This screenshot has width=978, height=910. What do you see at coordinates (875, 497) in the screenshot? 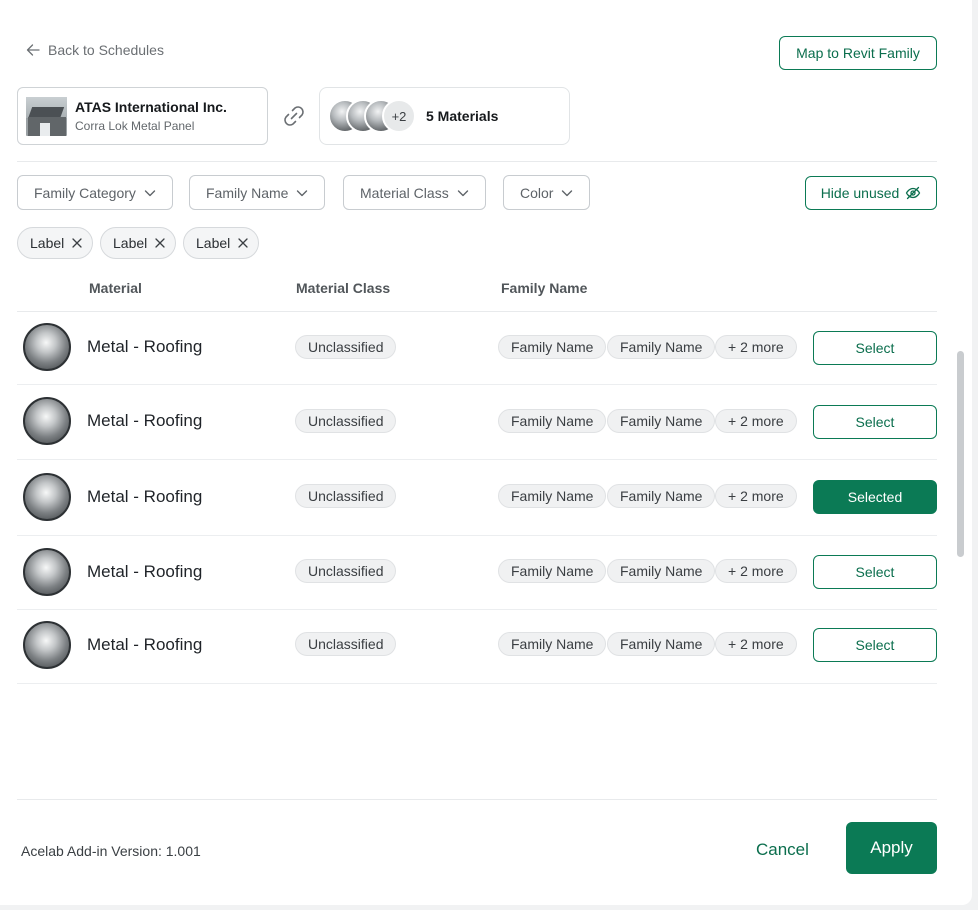
I see `selected-button: Selected` at bounding box center [875, 497].